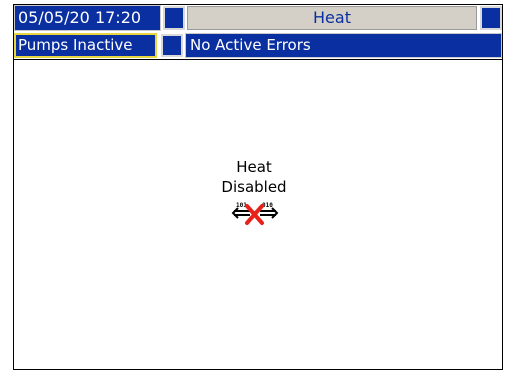 The image size is (506, 371). I want to click on heat-status-line1: Heat, so click(254, 167).